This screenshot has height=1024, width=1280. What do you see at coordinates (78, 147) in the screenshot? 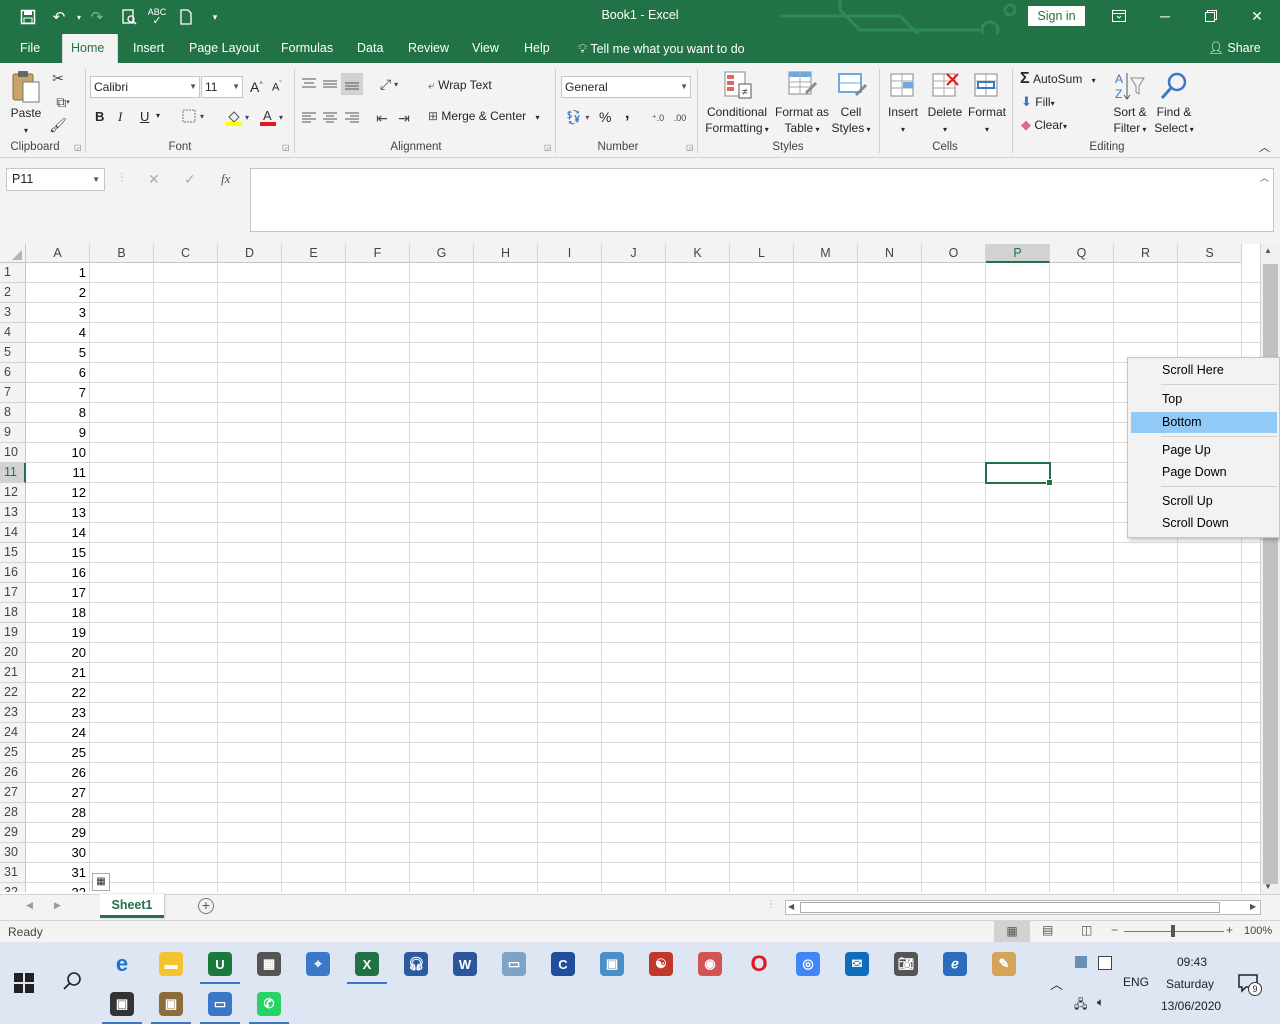
I see `clipboard-launcher-icon: ◲` at bounding box center [78, 147].